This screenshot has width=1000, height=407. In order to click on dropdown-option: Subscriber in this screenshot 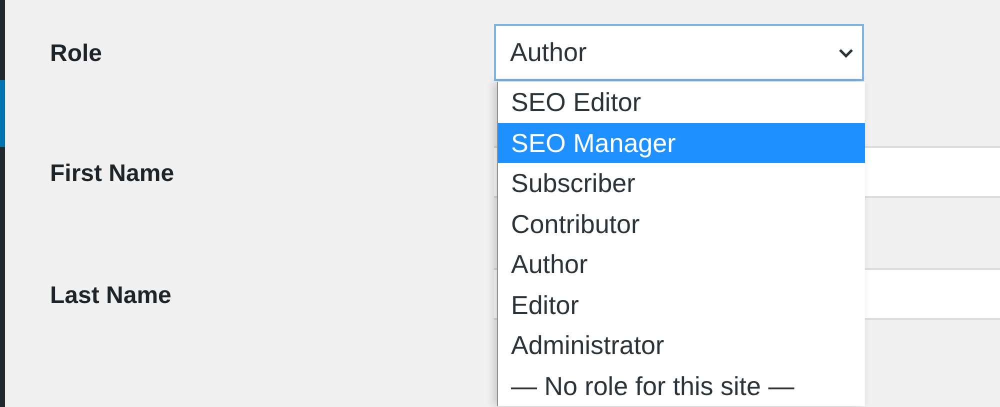, I will do `click(681, 183)`.